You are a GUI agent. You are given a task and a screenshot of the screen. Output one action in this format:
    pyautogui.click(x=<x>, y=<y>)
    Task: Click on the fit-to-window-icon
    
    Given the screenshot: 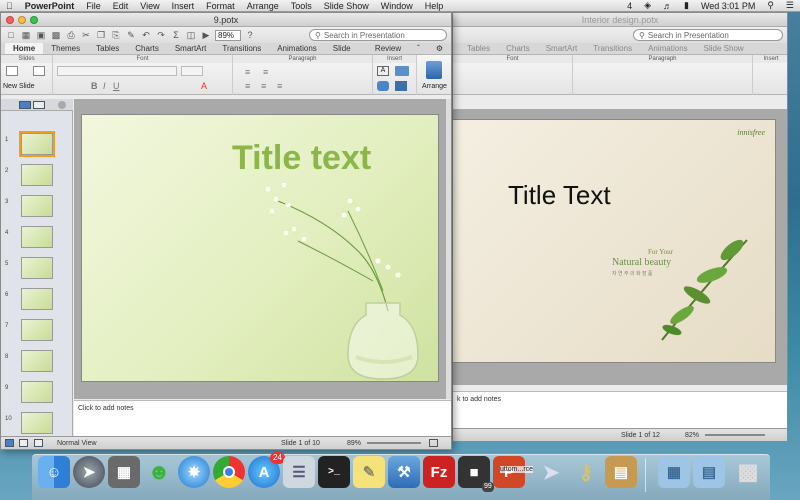 What is the action you would take?
    pyautogui.click(x=433, y=443)
    